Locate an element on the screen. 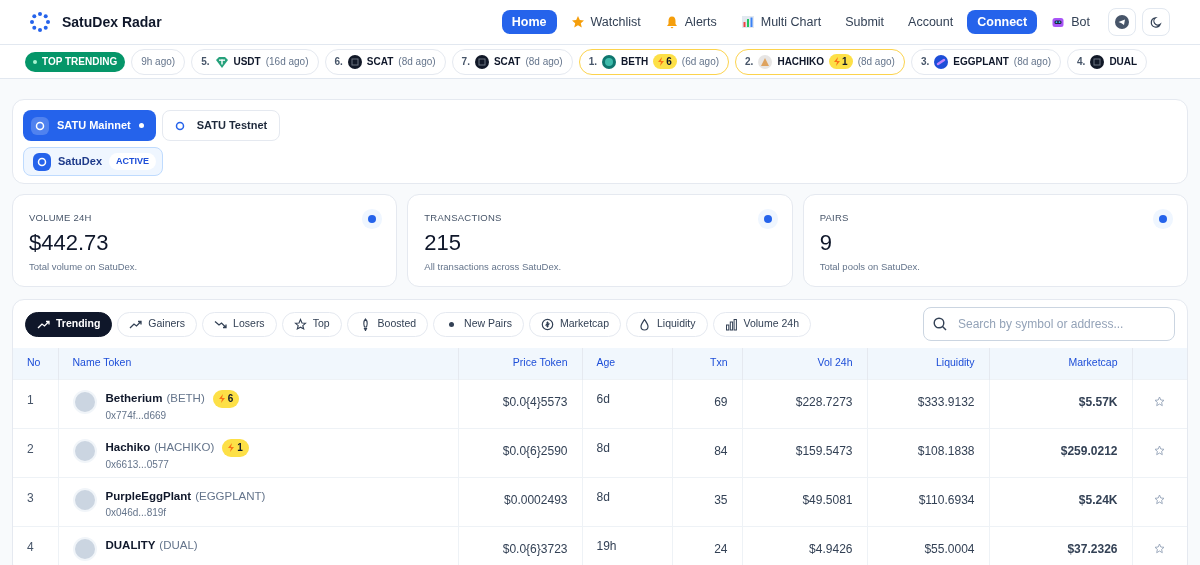 The image size is (1200, 565). status-badge: ACTIVE is located at coordinates (133, 161).